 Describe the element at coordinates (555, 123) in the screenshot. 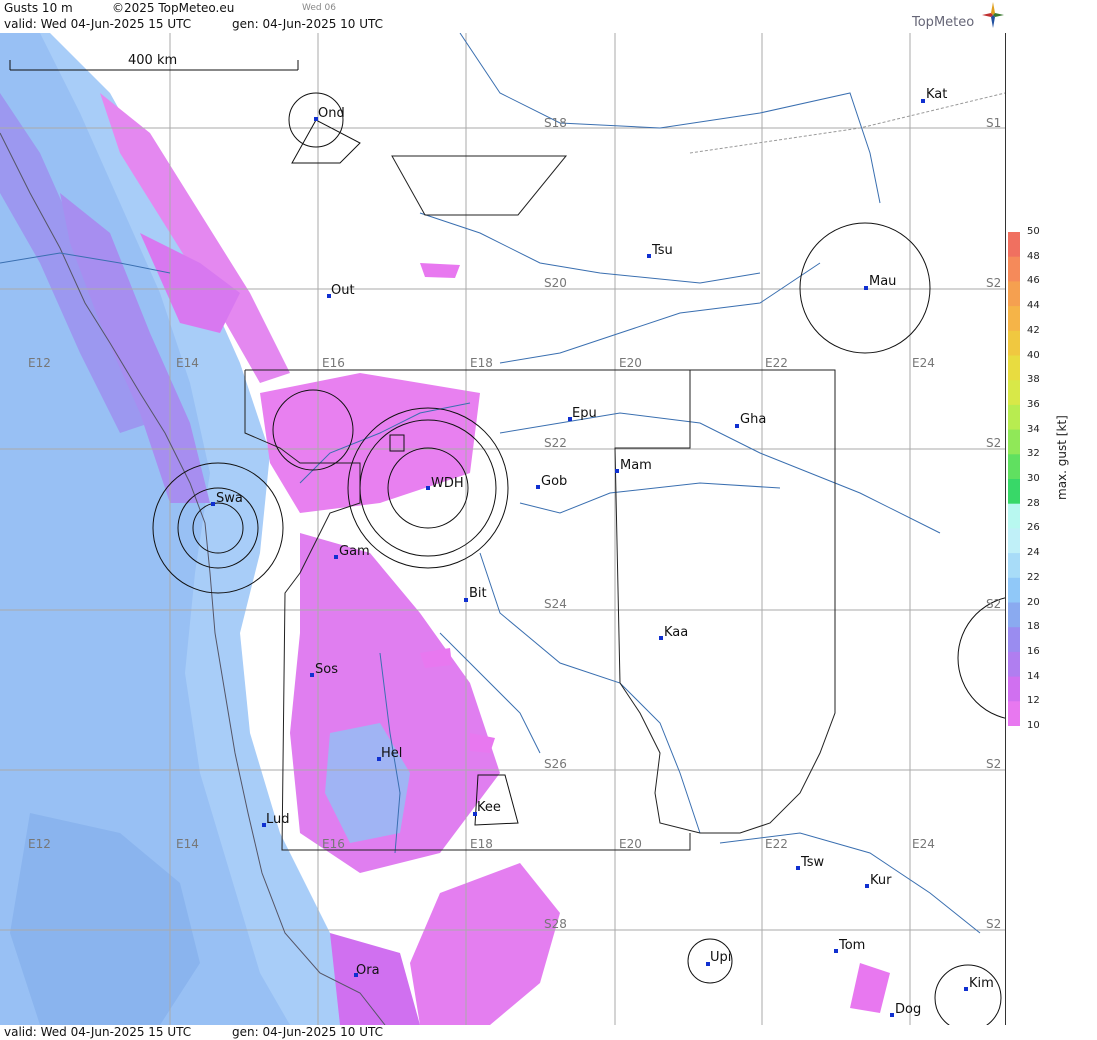

I see `lat-label: S18` at that location.